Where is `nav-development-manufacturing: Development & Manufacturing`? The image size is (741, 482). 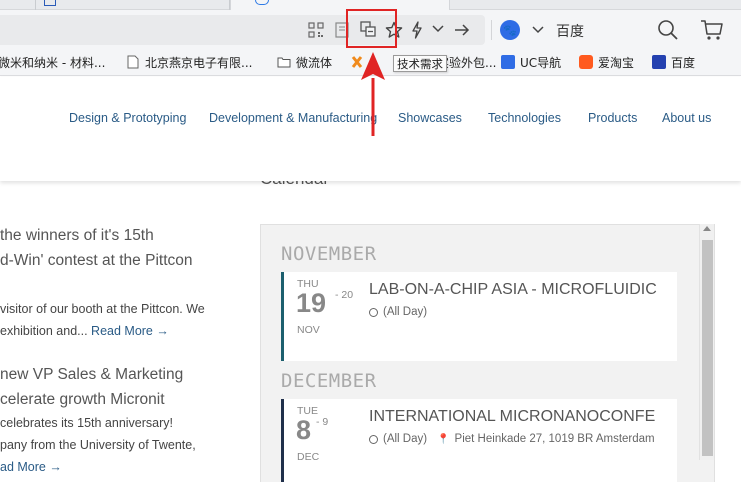
nav-development-manufacturing: Development & Manufacturing is located at coordinates (293, 118).